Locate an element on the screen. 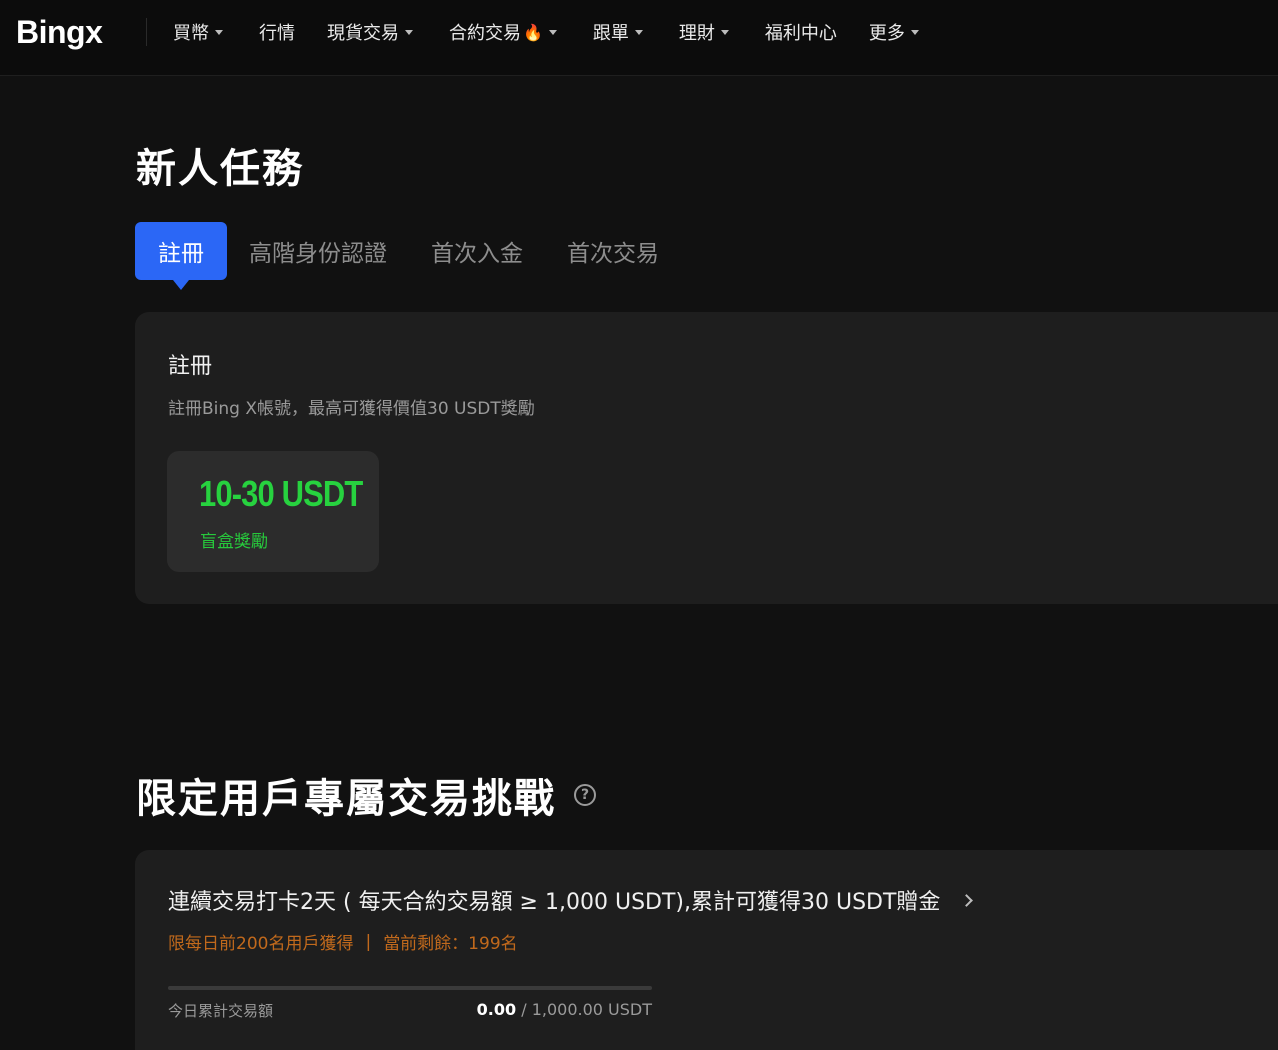 This screenshot has height=1050, width=1278. task-tab: 註冊 is located at coordinates (181, 256).